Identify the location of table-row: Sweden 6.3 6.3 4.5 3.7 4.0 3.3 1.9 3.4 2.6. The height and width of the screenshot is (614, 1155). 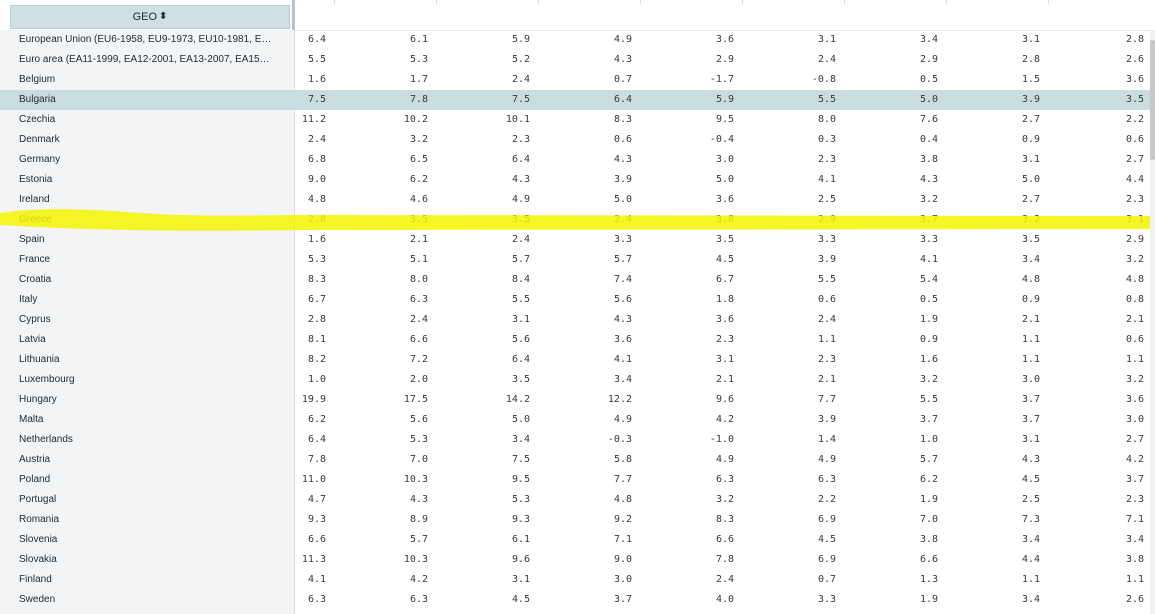
(577, 600).